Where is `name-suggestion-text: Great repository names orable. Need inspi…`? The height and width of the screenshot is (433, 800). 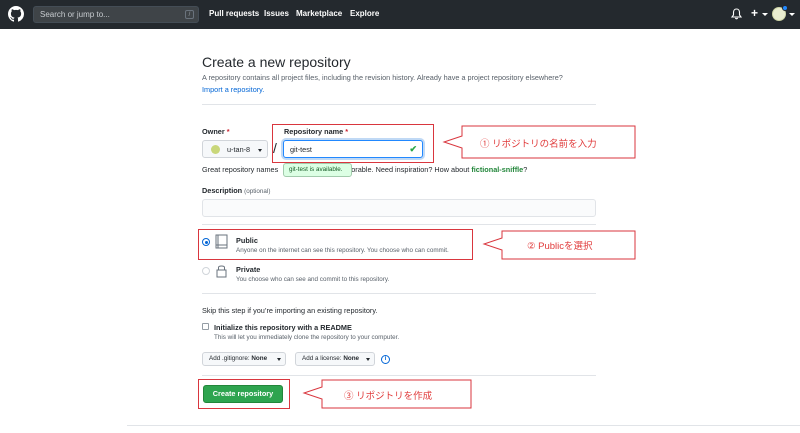 name-suggestion-text: Great repository names orable. Need inspi… is located at coordinates (365, 169).